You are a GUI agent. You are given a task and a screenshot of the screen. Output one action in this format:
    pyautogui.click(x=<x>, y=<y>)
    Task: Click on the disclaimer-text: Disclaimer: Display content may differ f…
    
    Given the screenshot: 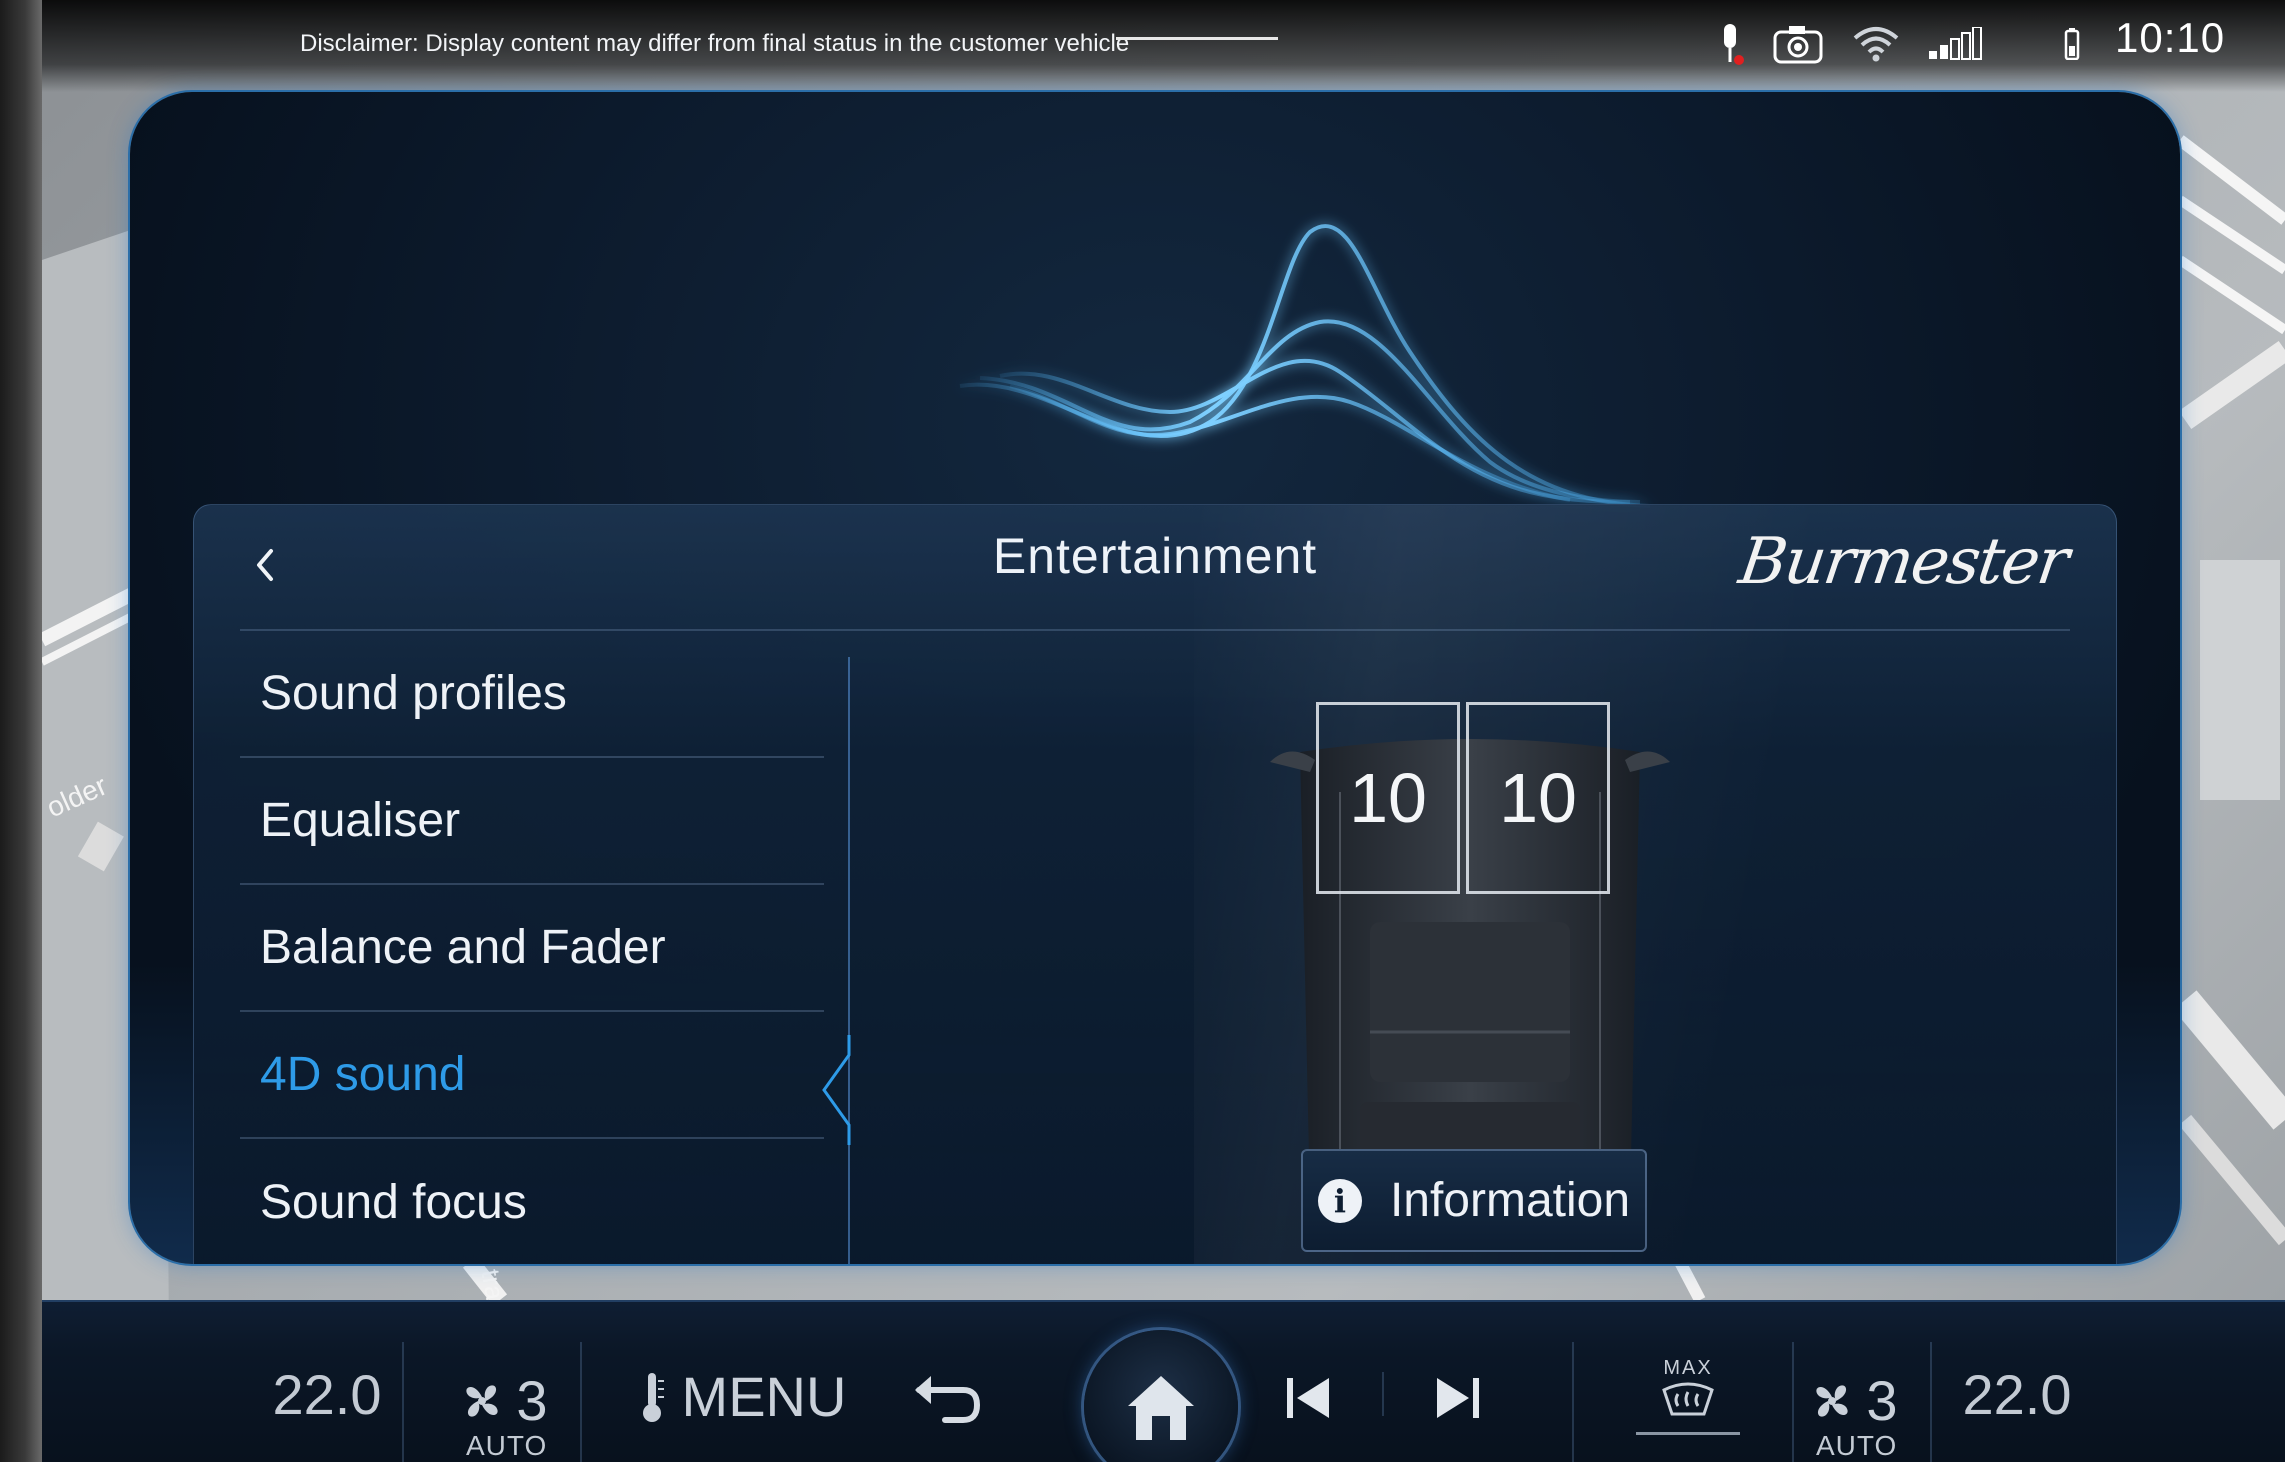 What is the action you would take?
    pyautogui.click(x=715, y=43)
    